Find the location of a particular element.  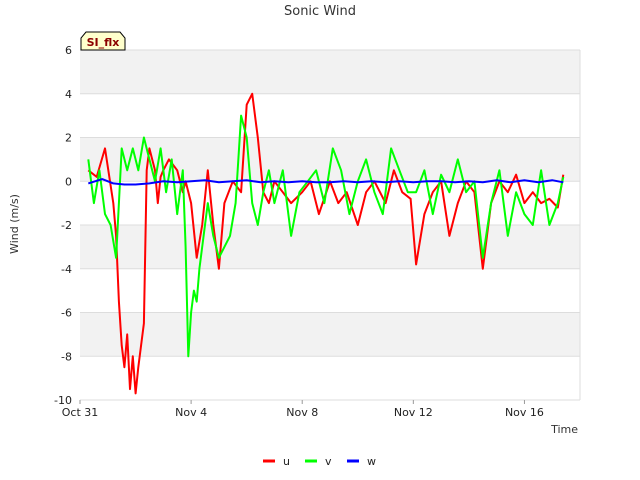

y-tick-label: -8 is located at coordinates (66, 356).